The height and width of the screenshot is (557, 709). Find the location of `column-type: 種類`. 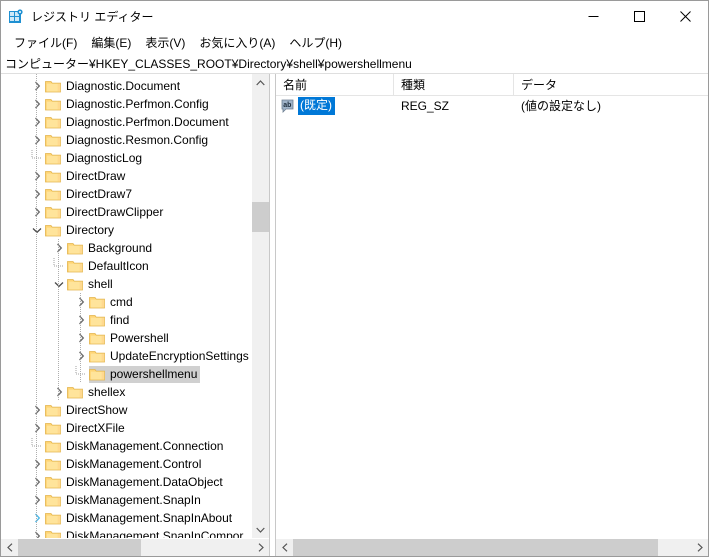

column-type: 種類 is located at coordinates (454, 84).